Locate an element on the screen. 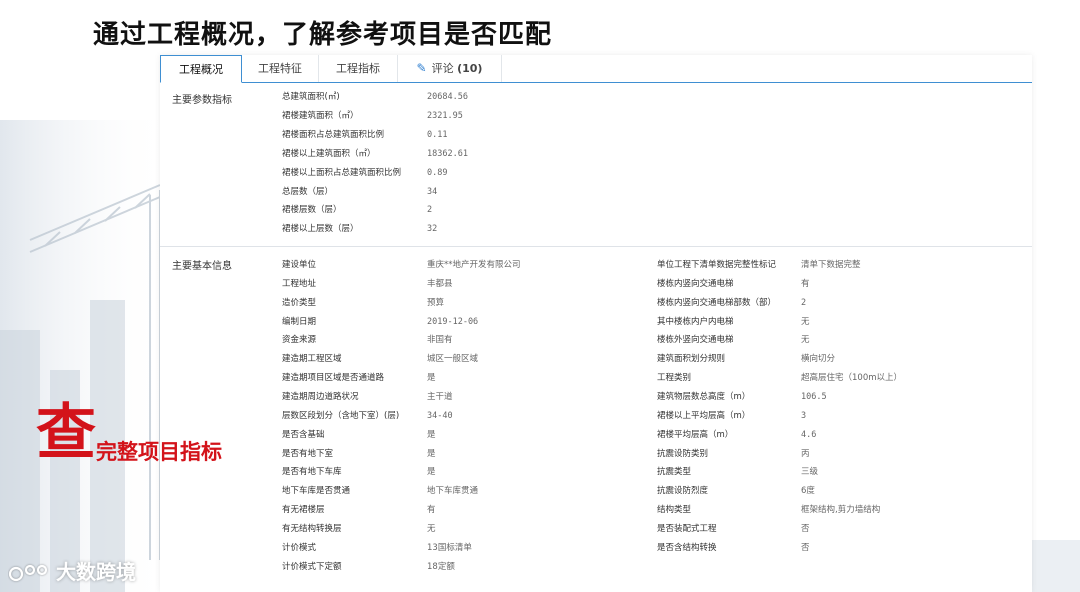 Image resolution: width=1080 pixels, height=592 pixels. field-value: 3 is located at coordinates (804, 415).